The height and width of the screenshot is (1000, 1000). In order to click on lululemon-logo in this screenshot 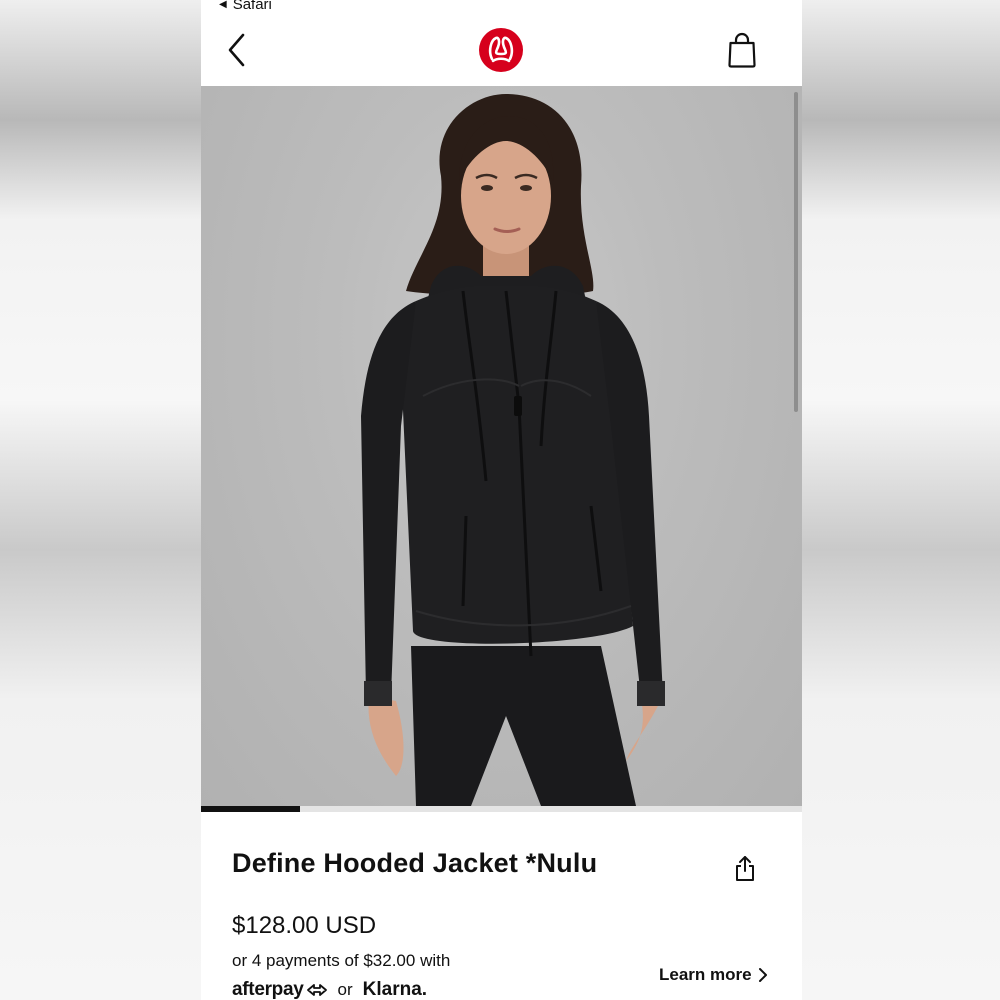, I will do `click(501, 50)`.